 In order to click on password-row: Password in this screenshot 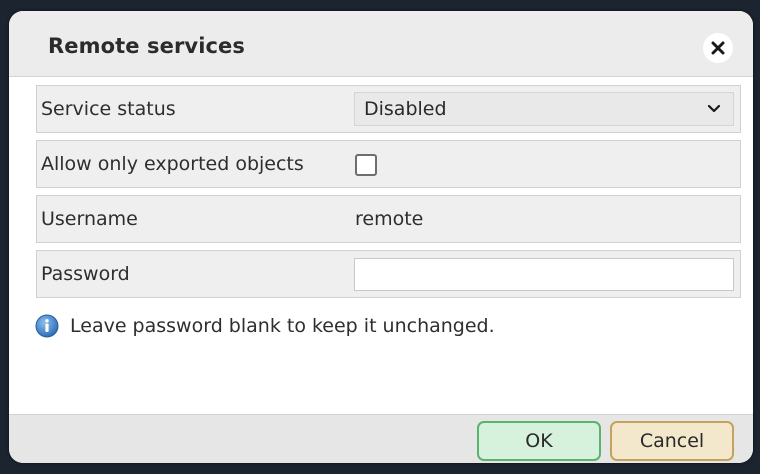, I will do `click(388, 274)`.